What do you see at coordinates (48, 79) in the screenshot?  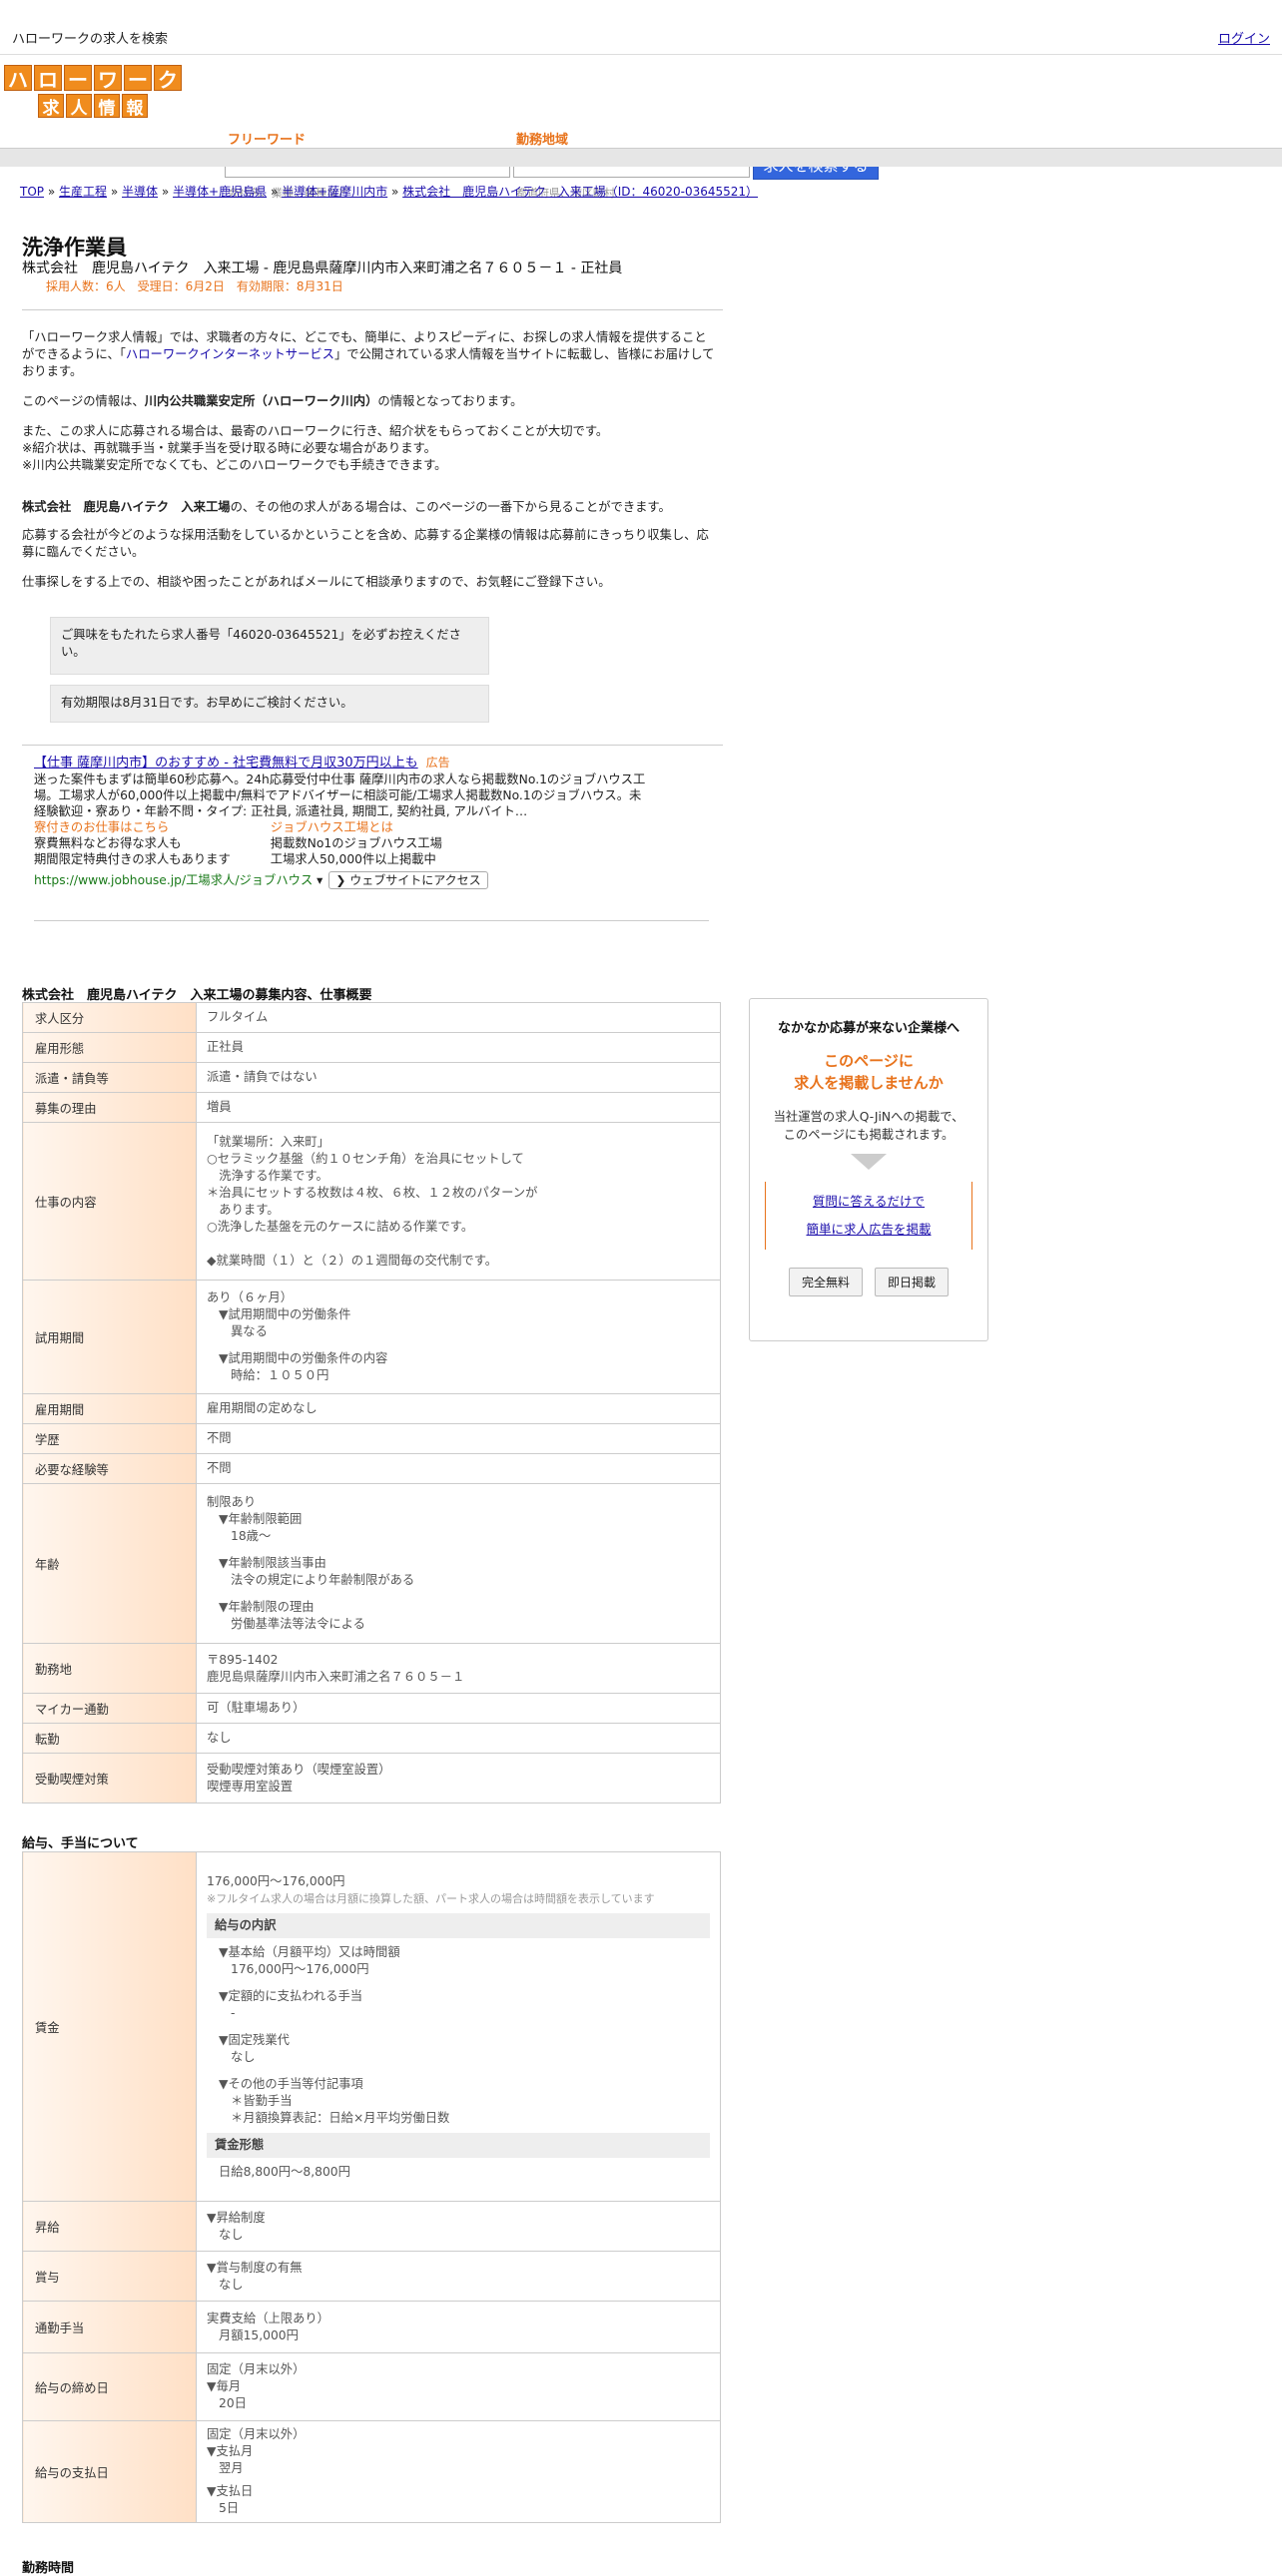 I see `logo-char: ロ` at bounding box center [48, 79].